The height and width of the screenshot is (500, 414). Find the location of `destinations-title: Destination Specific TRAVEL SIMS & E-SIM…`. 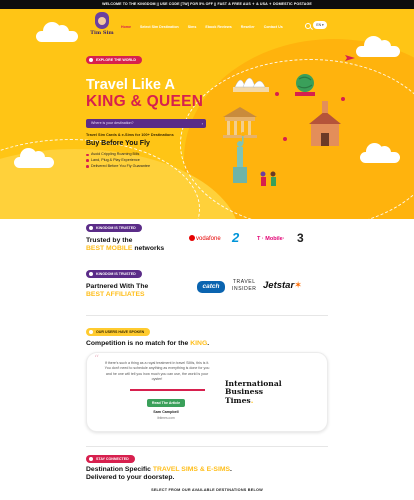

destinations-title: Destination Specific TRAVEL SIMS & E-SIM… is located at coordinates (159, 474).